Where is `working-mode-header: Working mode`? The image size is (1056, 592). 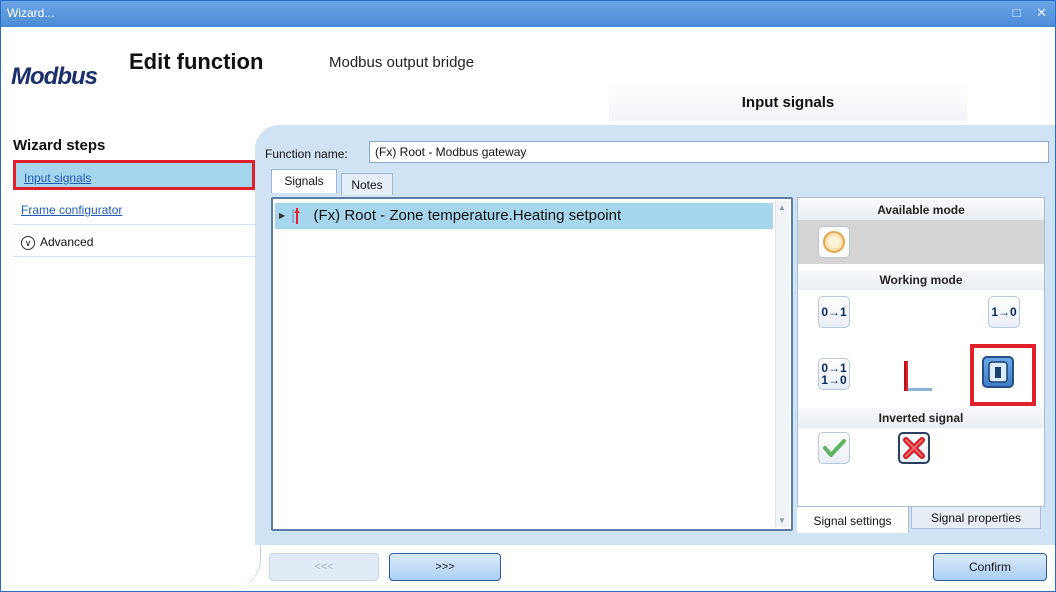 working-mode-header: Working mode is located at coordinates (921, 280).